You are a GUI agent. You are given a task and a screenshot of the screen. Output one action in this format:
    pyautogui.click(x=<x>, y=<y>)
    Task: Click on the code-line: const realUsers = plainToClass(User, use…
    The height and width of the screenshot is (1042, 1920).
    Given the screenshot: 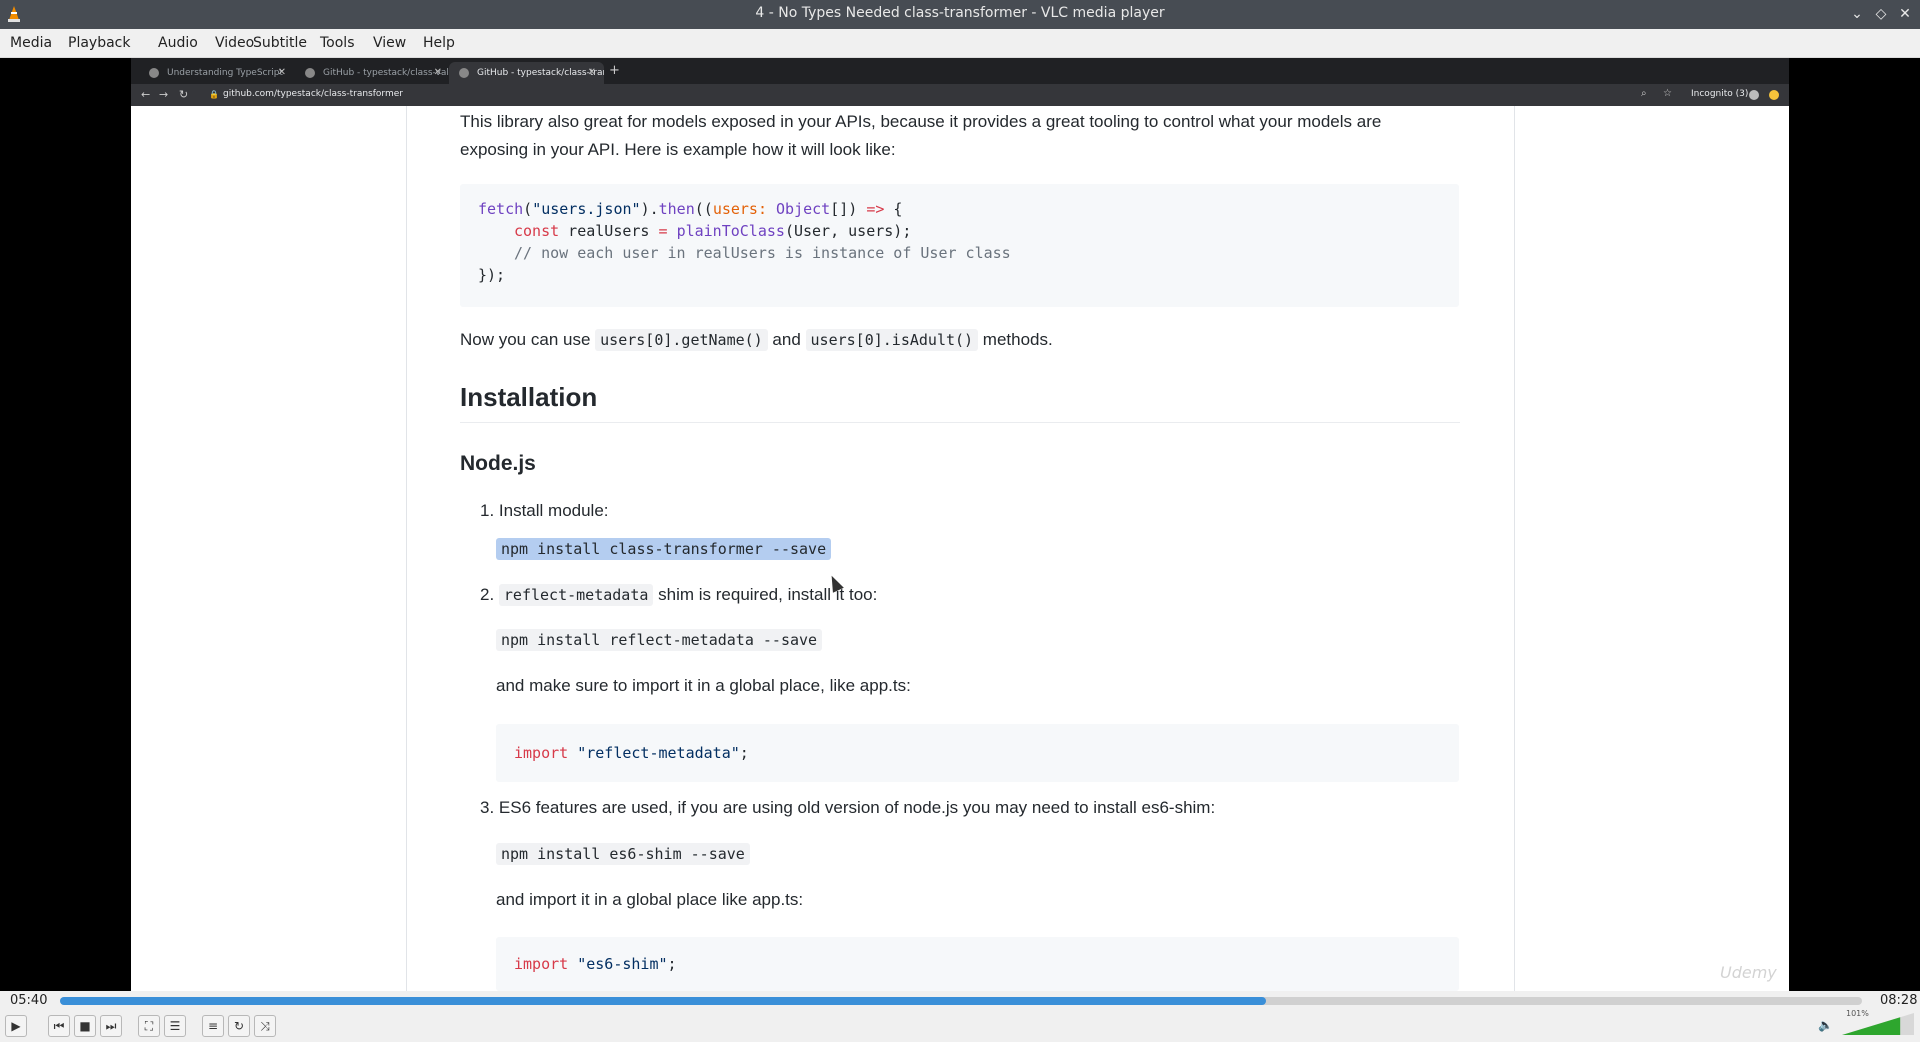 What is the action you would take?
    pyautogui.click(x=713, y=231)
    